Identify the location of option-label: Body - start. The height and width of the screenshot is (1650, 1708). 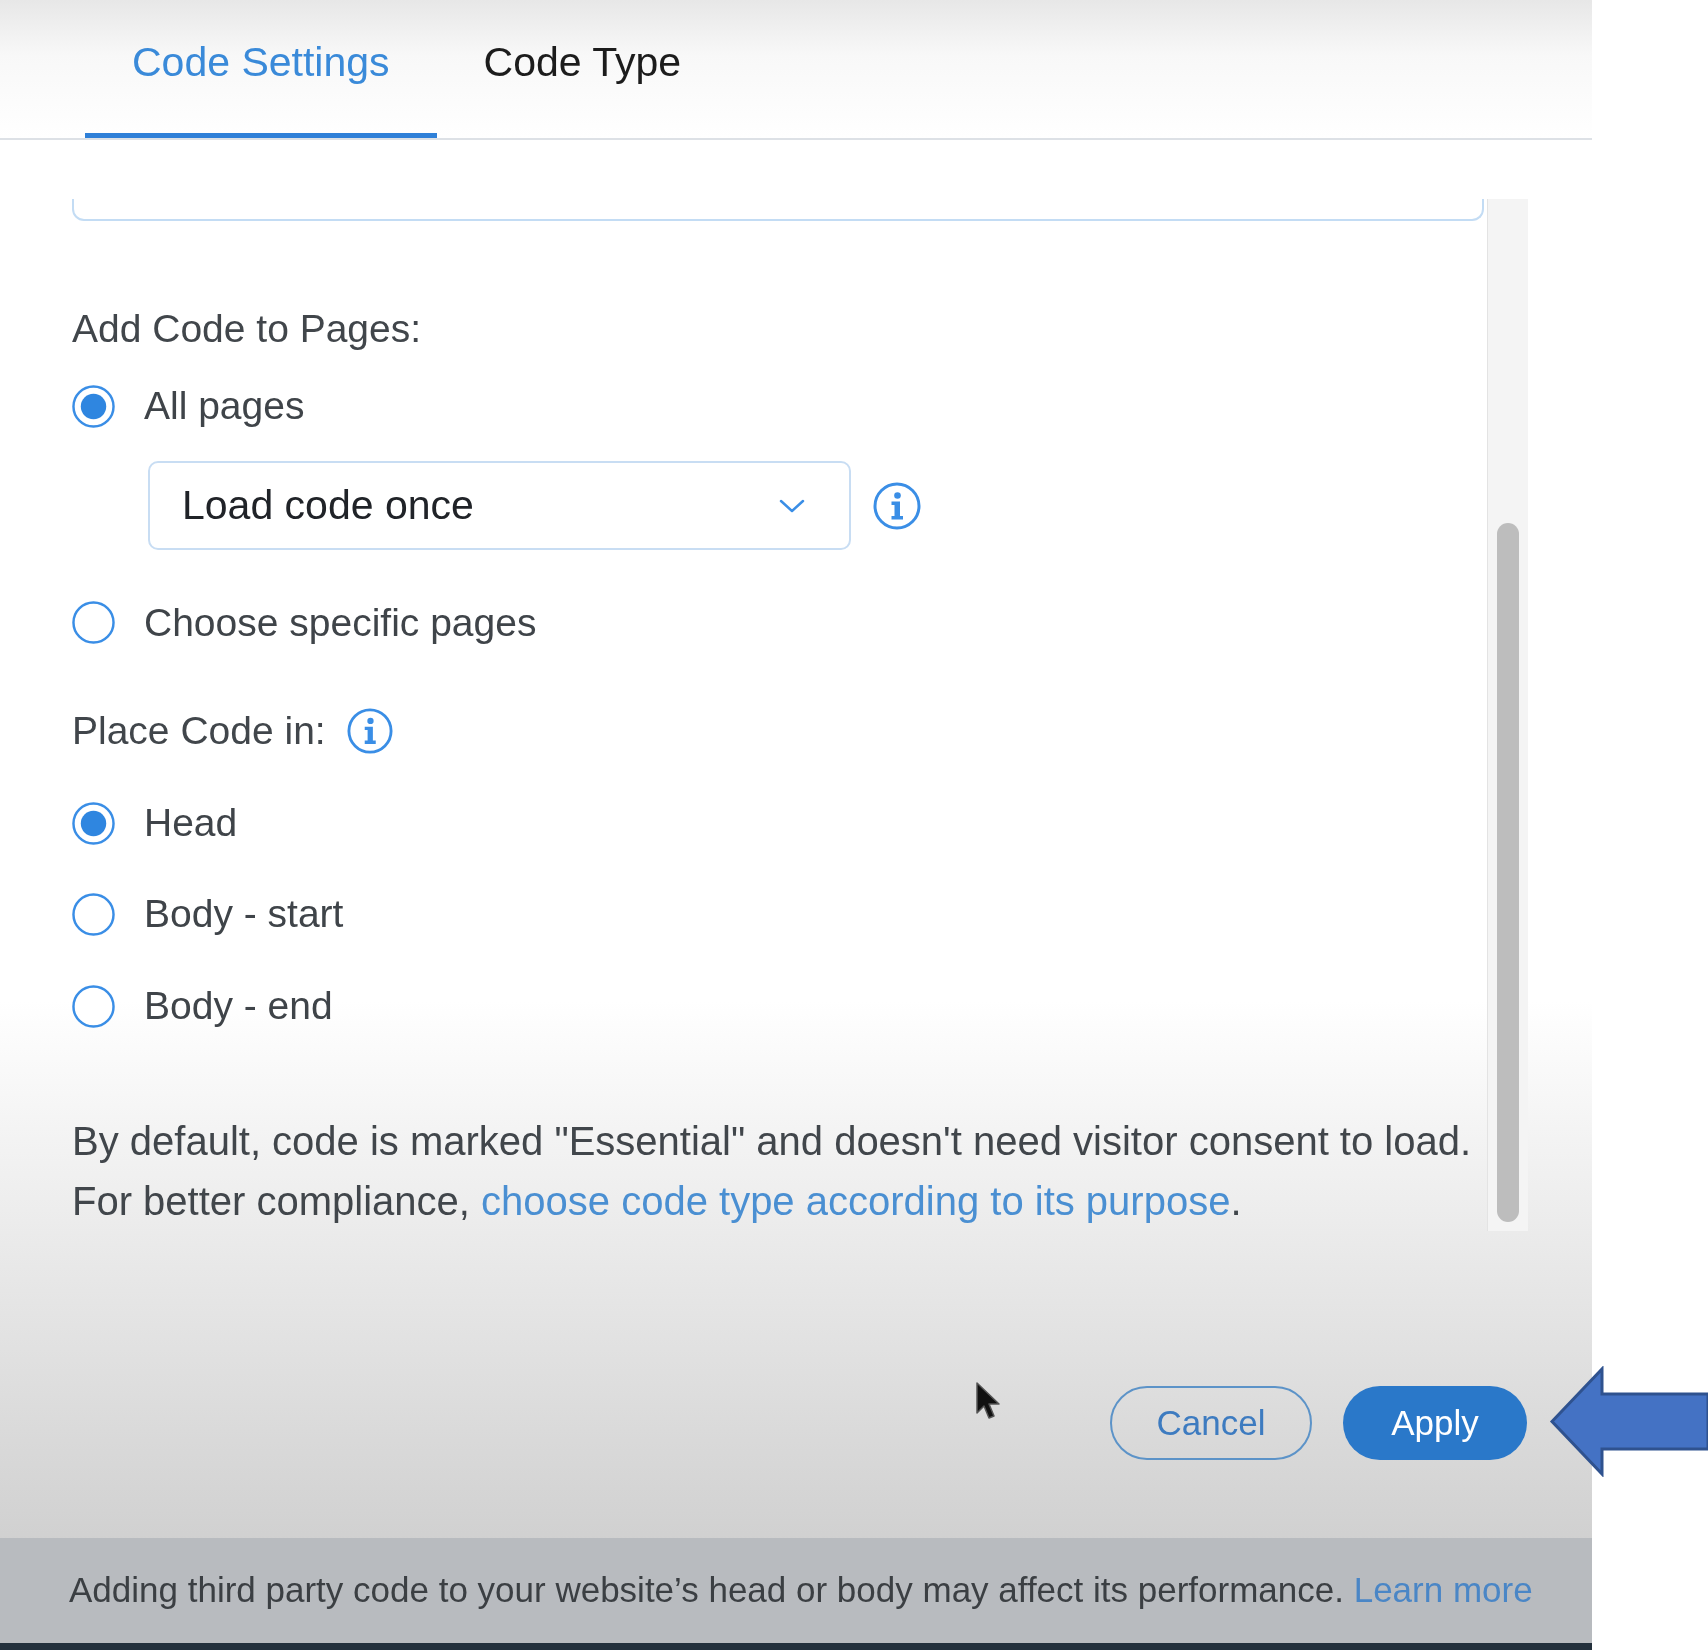
(244, 914).